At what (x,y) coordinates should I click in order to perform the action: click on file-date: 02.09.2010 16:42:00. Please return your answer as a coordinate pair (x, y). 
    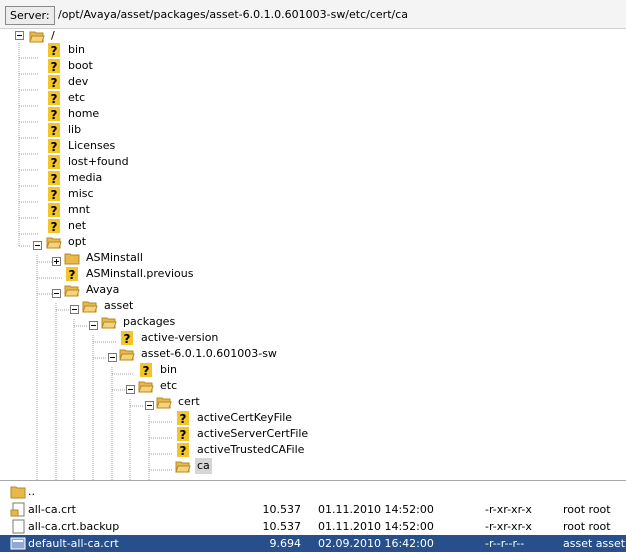
    Looking at the image, I should click on (376, 543).